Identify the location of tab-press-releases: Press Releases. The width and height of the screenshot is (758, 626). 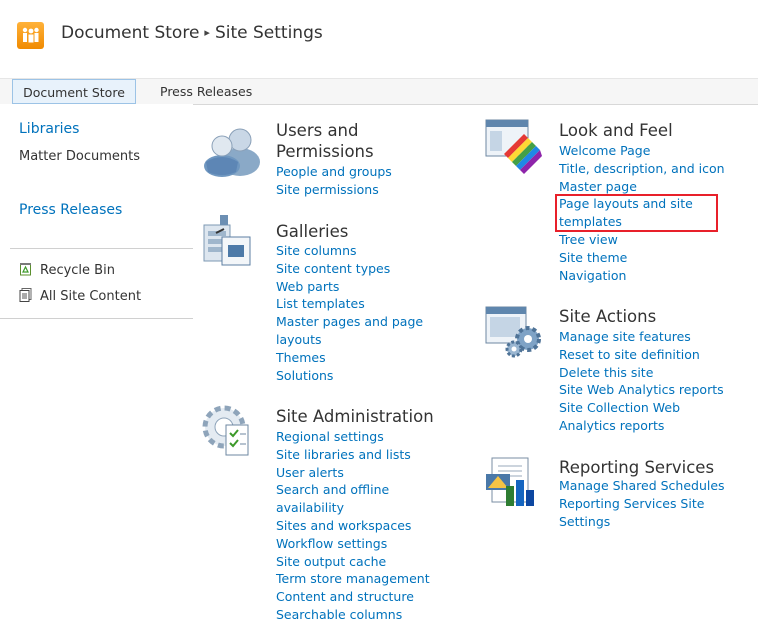
(206, 91).